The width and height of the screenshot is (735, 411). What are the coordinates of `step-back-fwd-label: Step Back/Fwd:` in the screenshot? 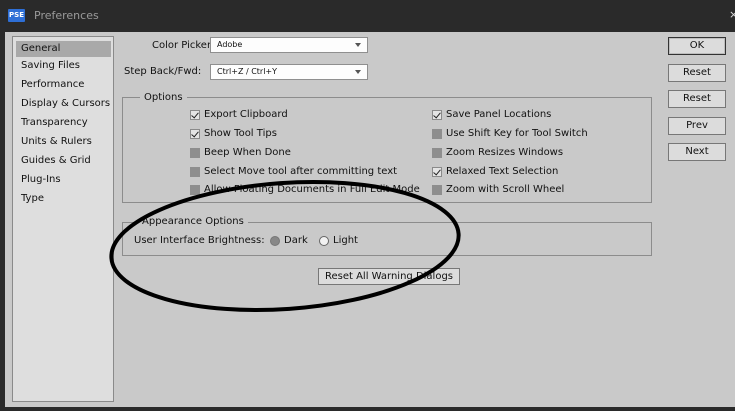 It's located at (163, 71).